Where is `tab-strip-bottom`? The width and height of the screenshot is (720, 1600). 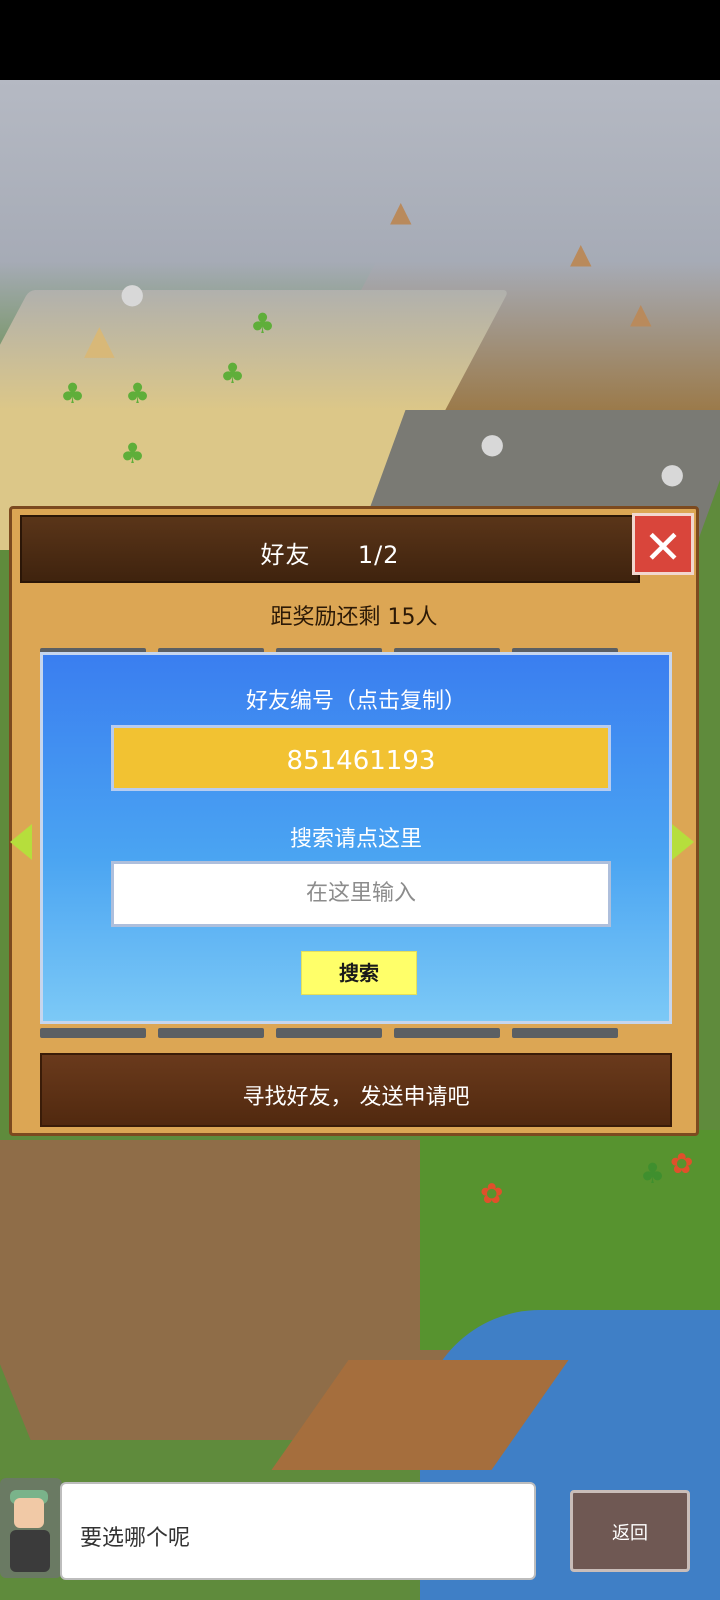 tab-strip-bottom is located at coordinates (356, 1030).